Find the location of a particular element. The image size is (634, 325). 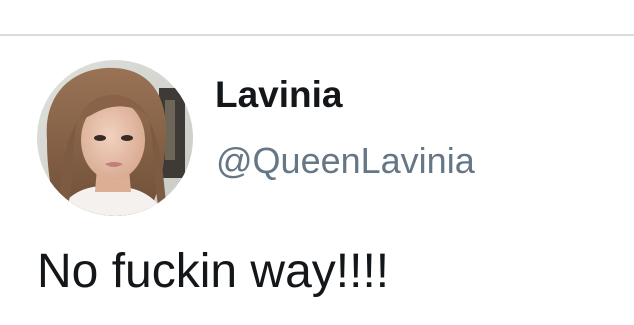

avatar is located at coordinates (115, 138).